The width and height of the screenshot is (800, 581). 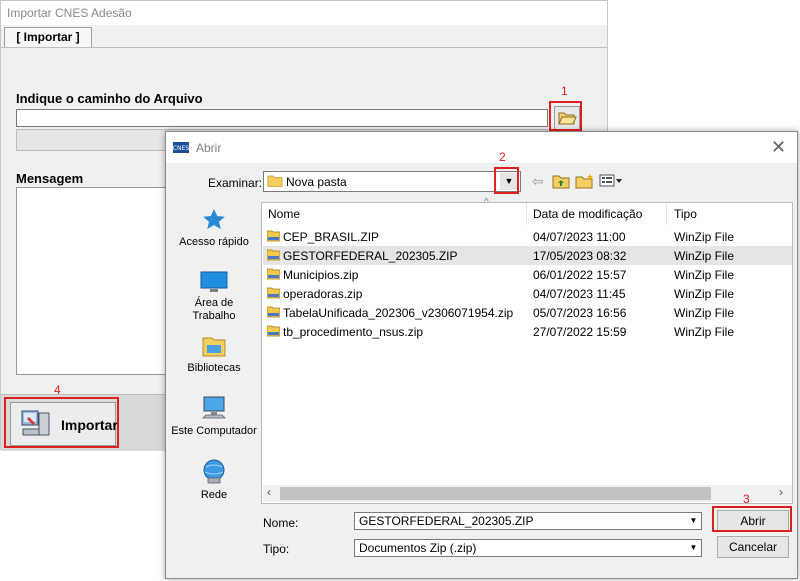 I want to click on annotation-number-1: 1, so click(x=564, y=91).